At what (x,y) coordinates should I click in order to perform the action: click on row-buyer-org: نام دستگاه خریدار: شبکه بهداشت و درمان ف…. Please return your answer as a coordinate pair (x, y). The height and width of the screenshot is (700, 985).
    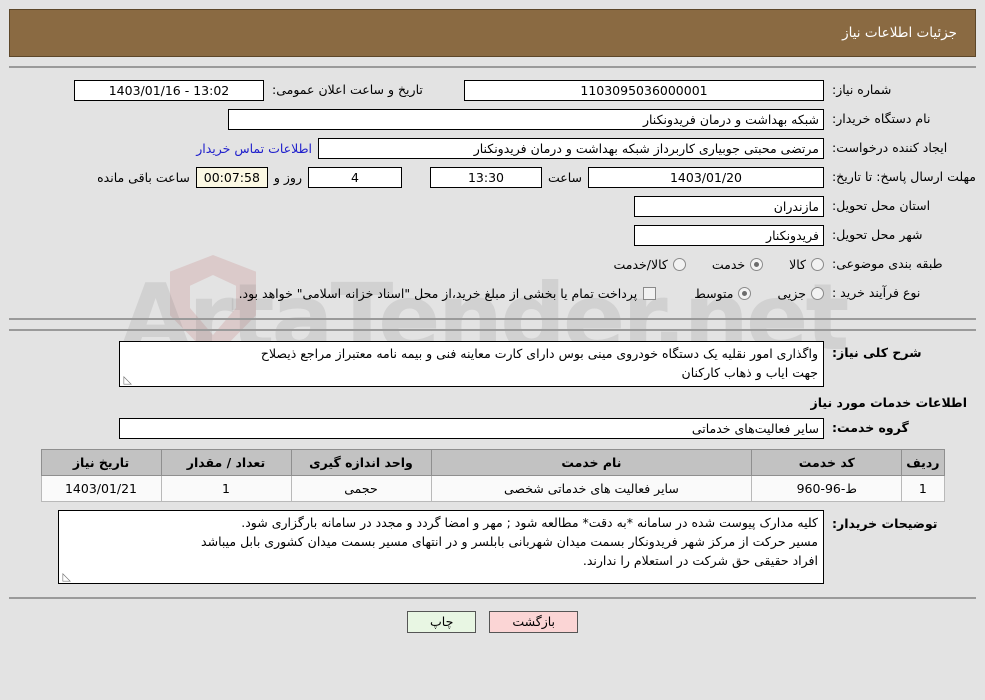
    Looking at the image, I should click on (492, 119).